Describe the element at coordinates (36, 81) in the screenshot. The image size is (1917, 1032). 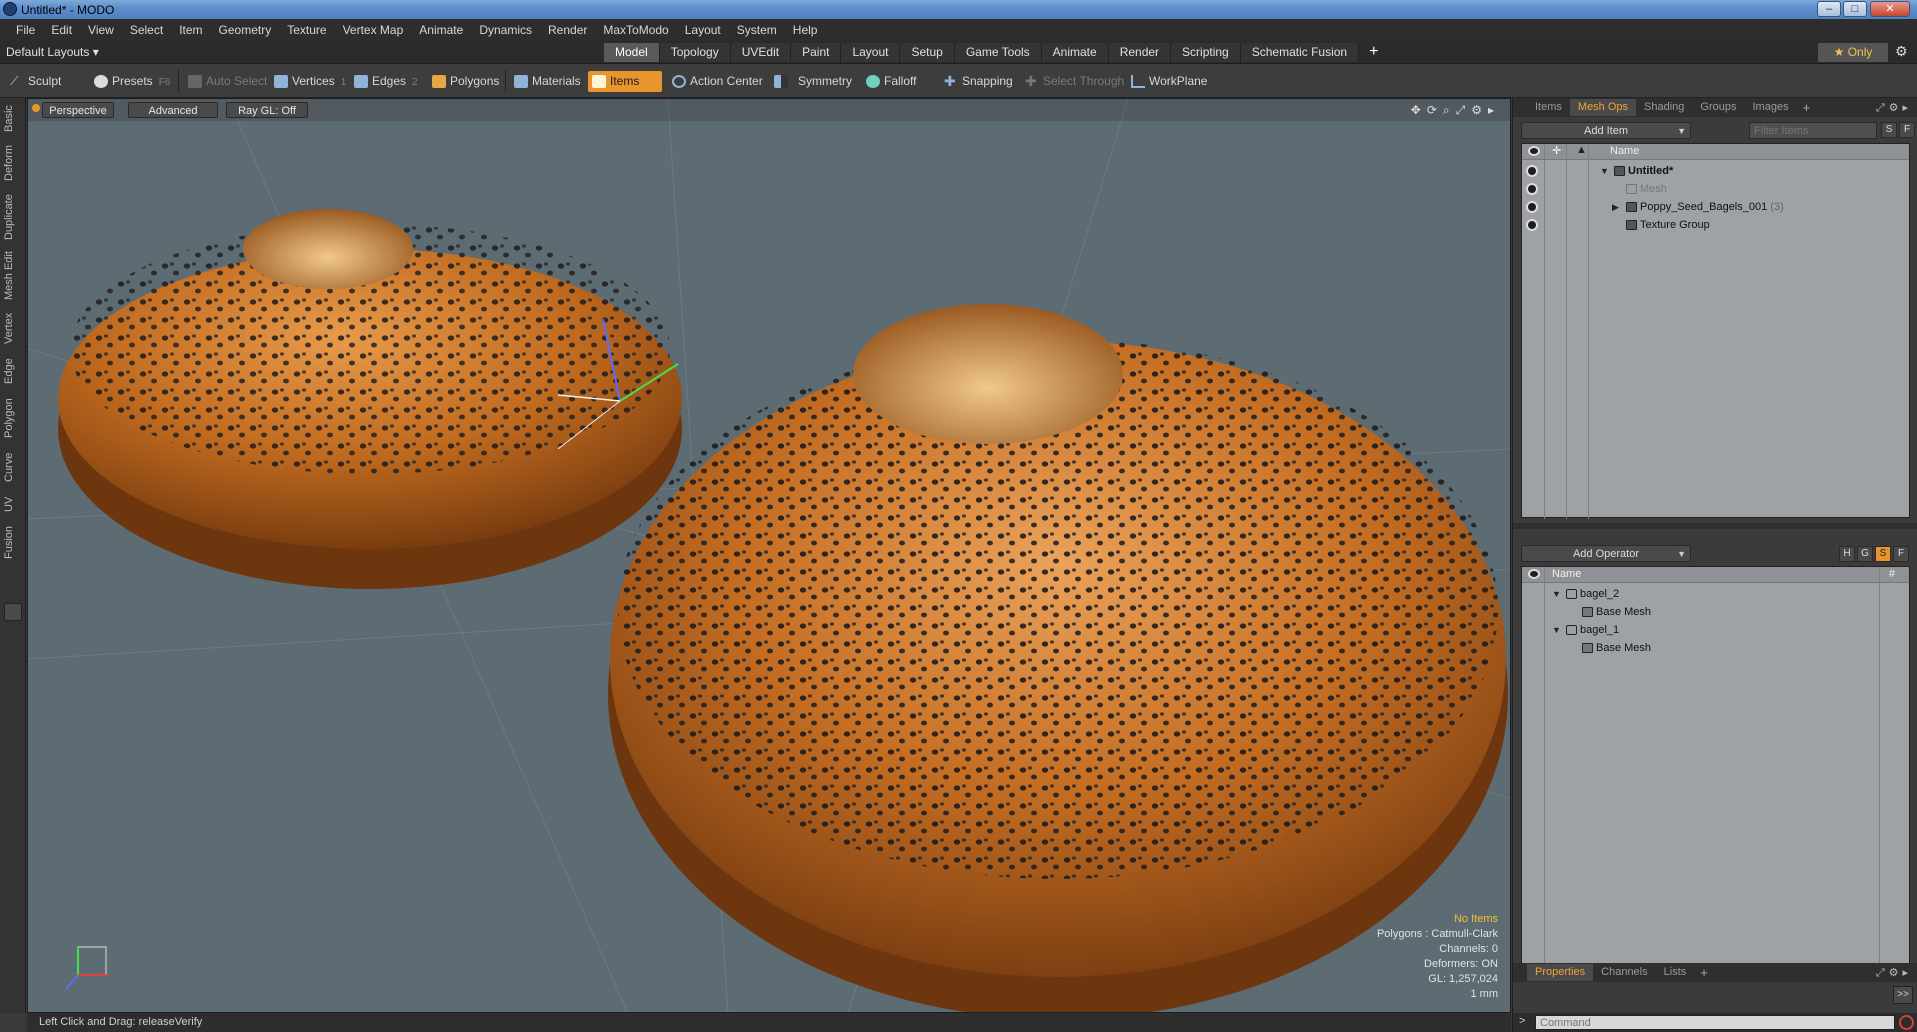
I see `sculpt-button: ⟋ Sculpt` at that location.